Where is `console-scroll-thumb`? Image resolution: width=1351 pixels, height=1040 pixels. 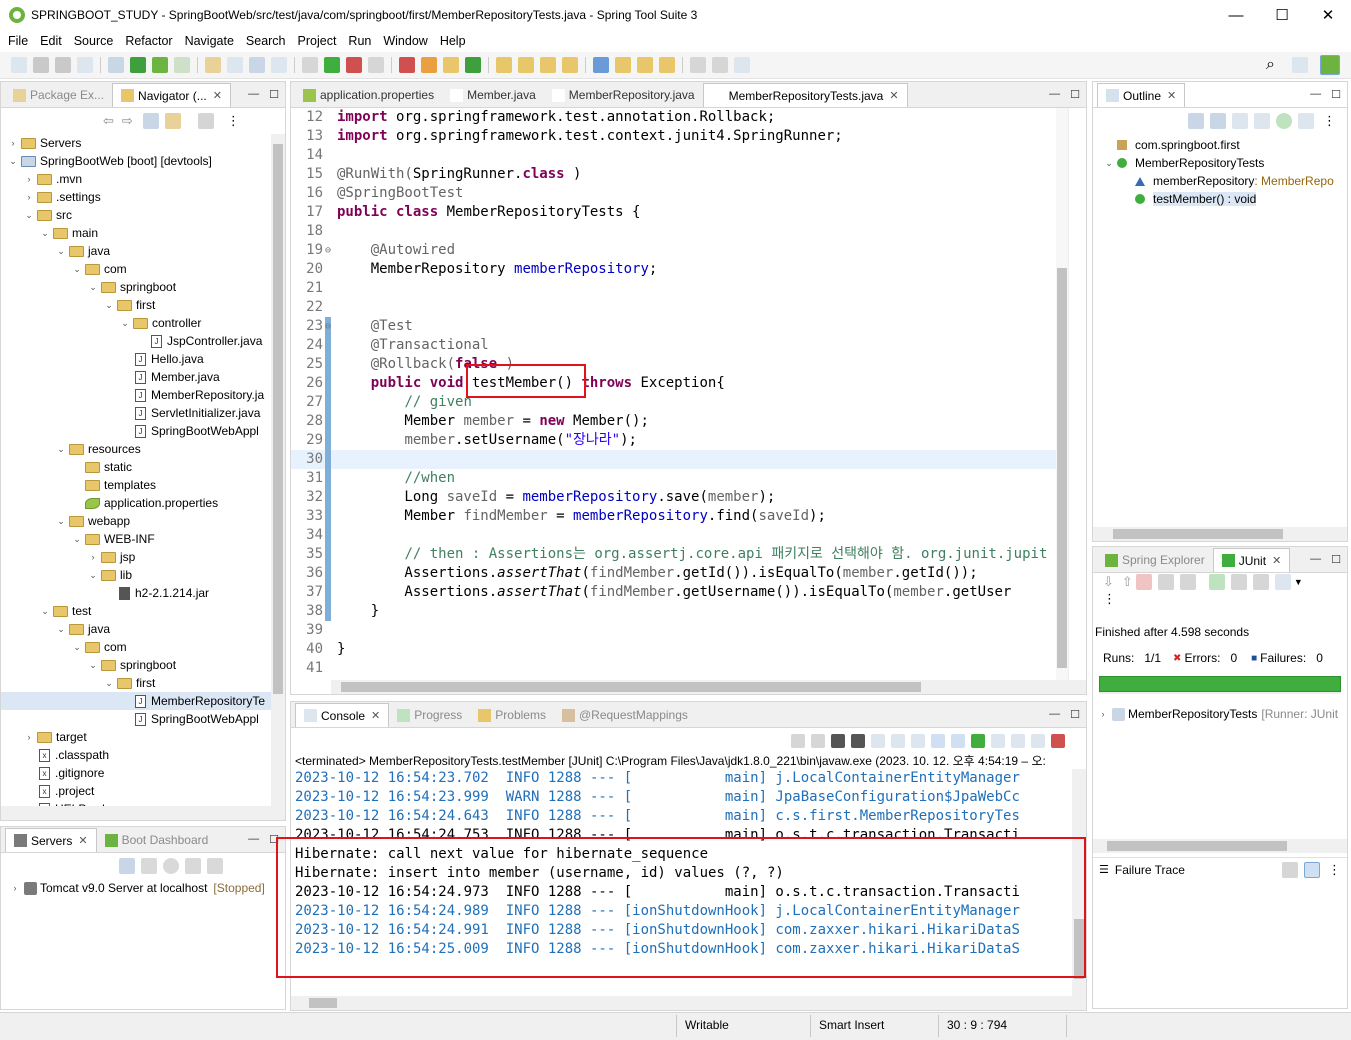
console-scroll-thumb is located at coordinates (1079, 949).